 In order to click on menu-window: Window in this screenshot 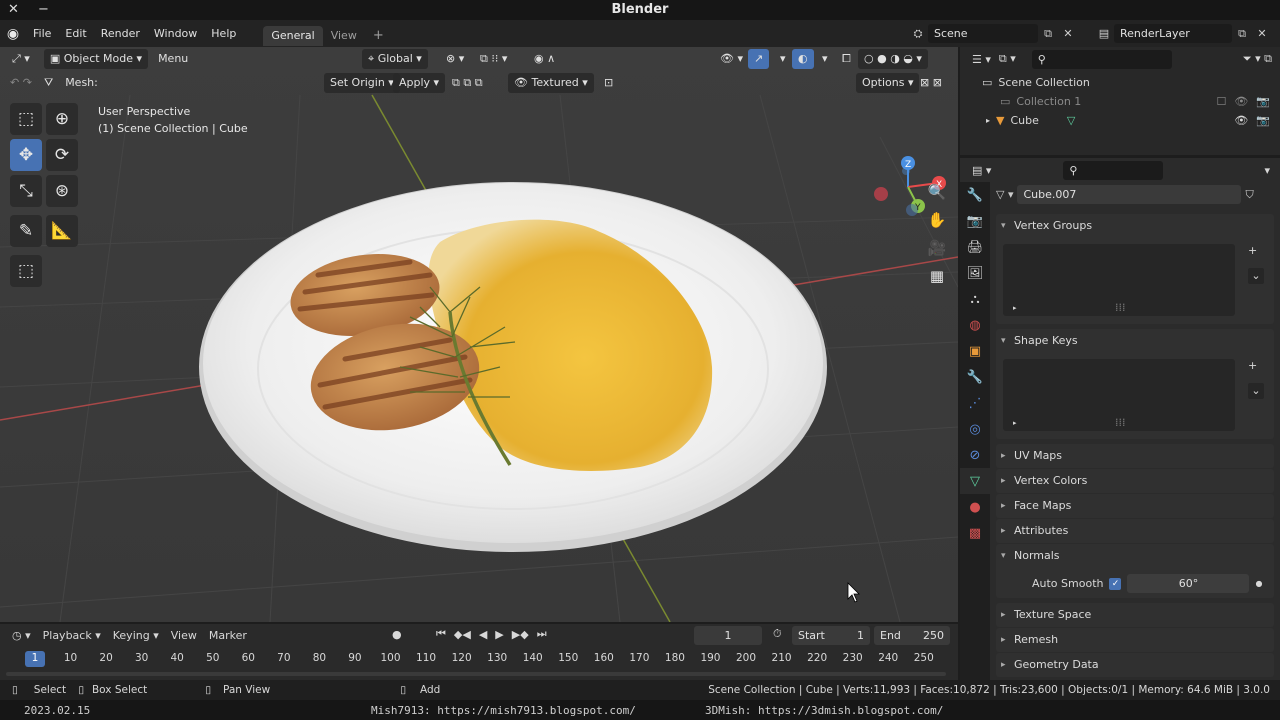, I will do `click(175, 33)`.